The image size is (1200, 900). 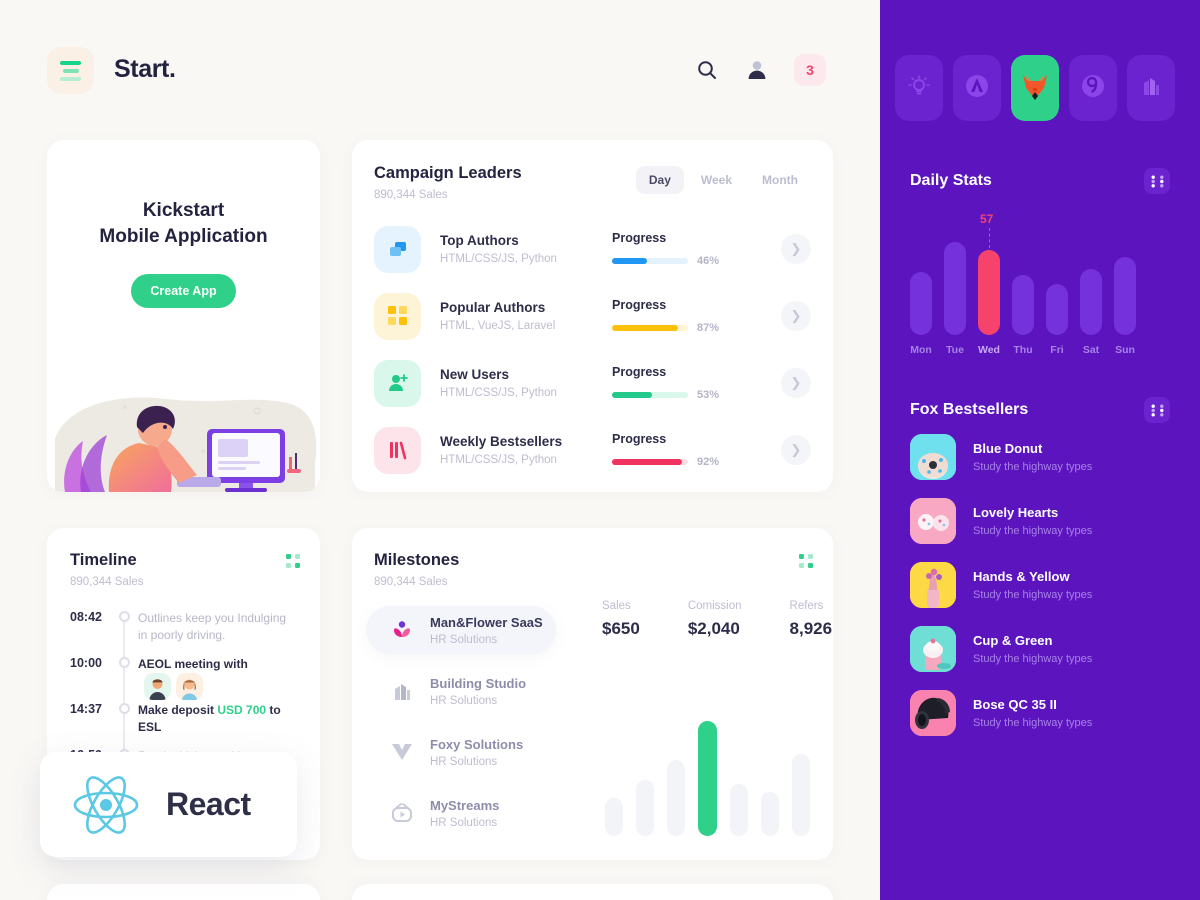 What do you see at coordinates (933, 713) in the screenshot?
I see `bose-headphones-photo` at bounding box center [933, 713].